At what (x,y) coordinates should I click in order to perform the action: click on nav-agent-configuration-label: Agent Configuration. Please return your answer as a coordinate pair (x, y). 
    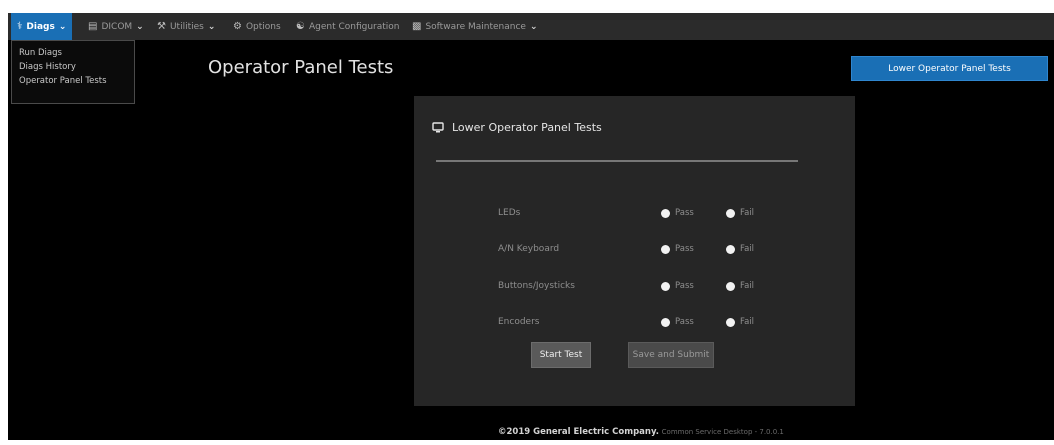
    Looking at the image, I should click on (354, 26).